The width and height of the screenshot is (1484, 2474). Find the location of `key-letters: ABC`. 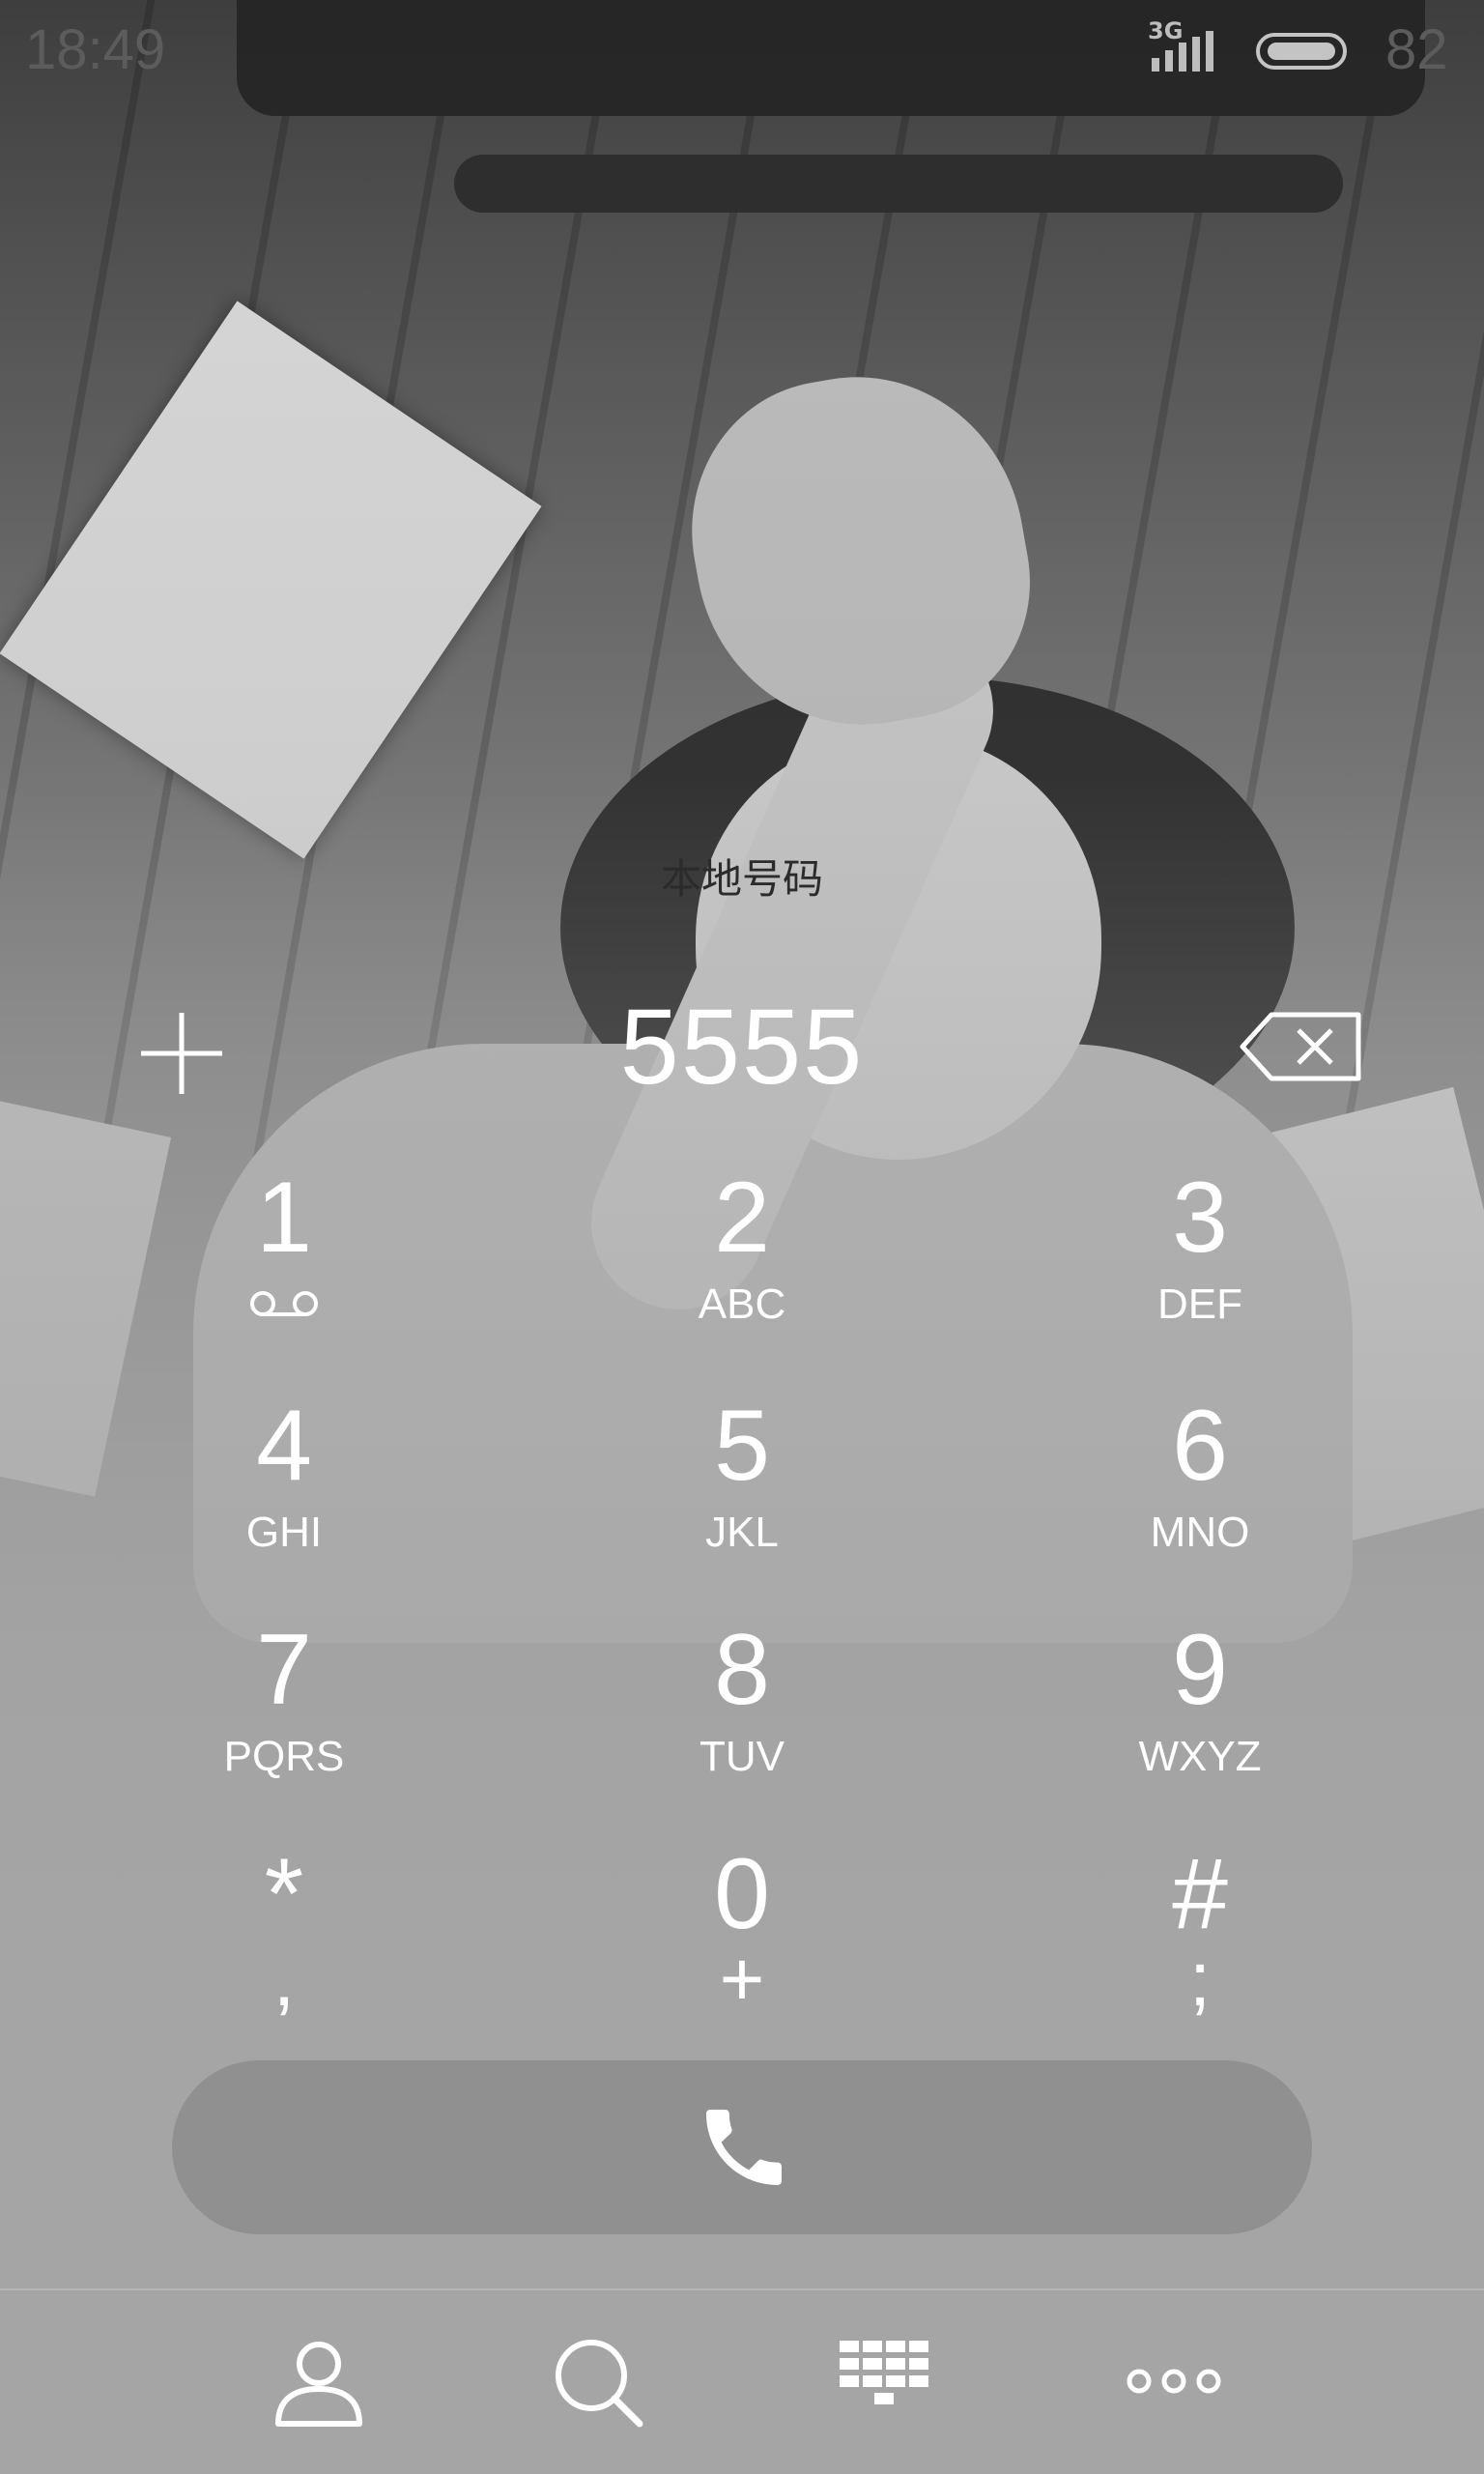

key-letters: ABC is located at coordinates (742, 1304).